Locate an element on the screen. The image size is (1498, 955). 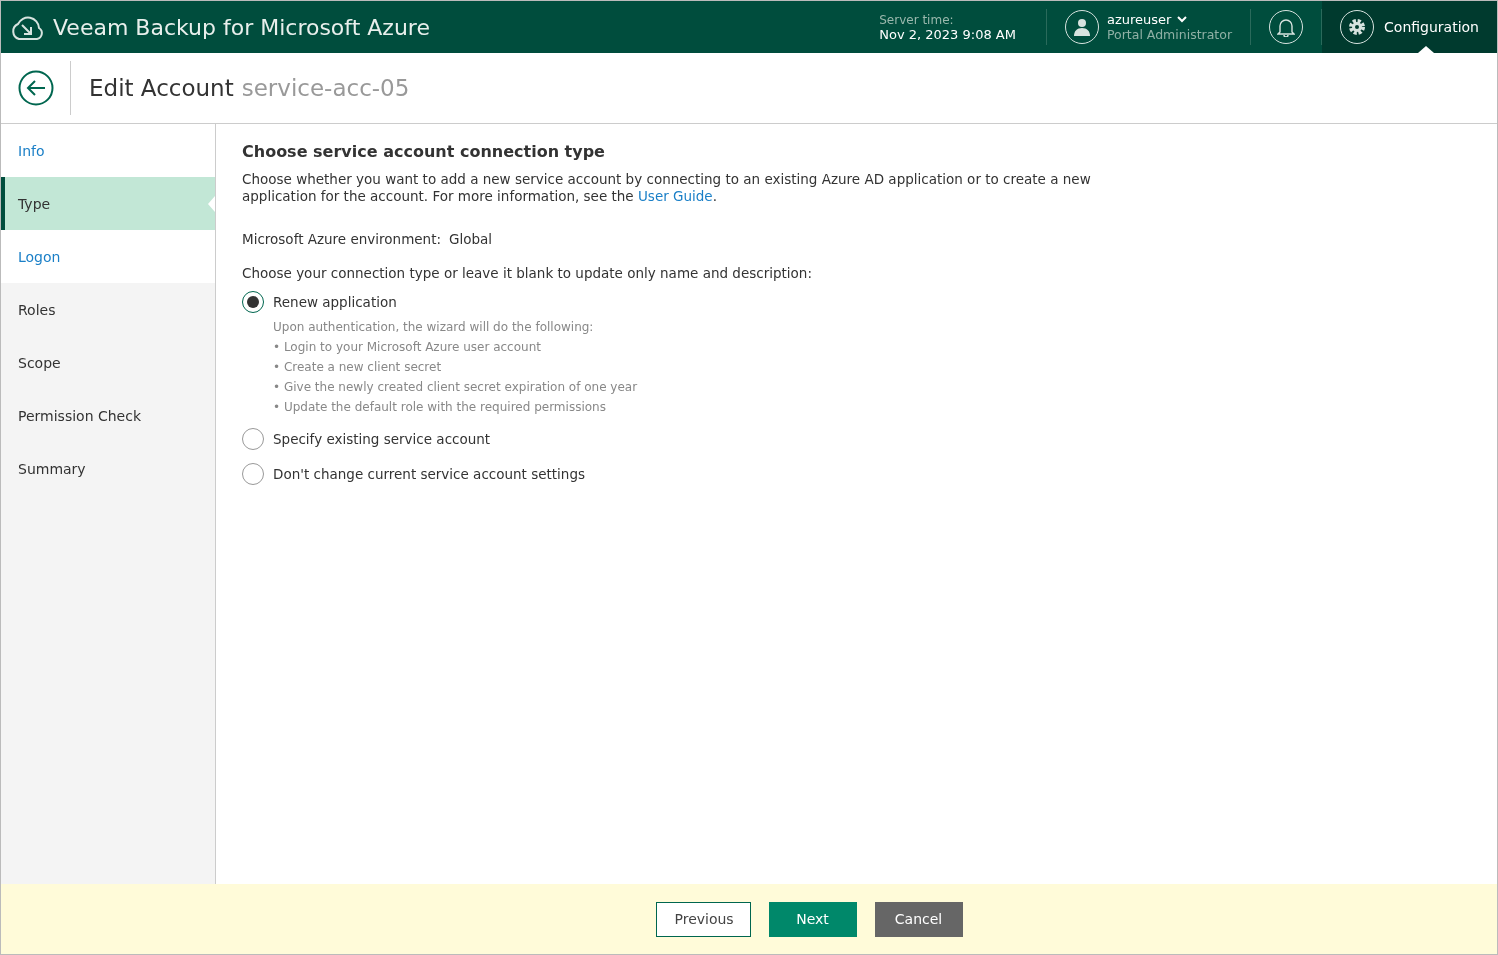
user-role: Portal Administrator is located at coordinates (1169, 34).